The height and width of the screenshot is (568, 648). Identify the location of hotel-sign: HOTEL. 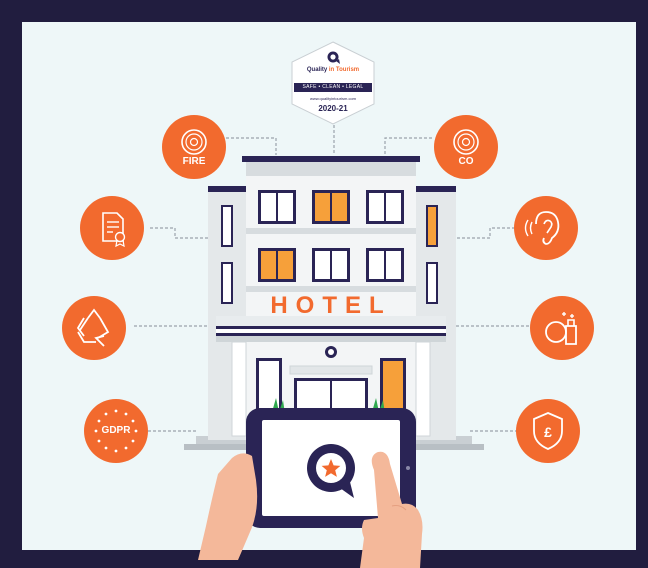
(331, 305).